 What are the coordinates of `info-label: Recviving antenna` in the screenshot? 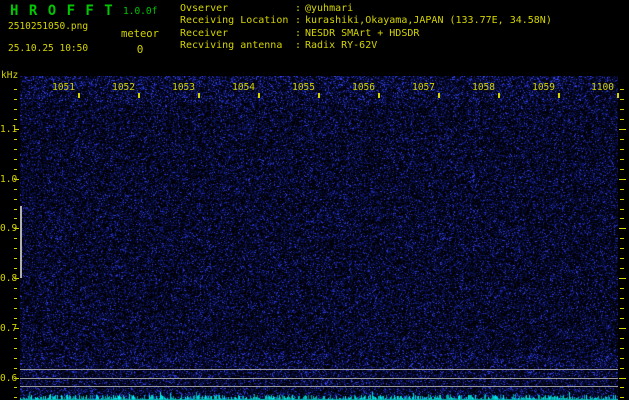 It's located at (231, 45).